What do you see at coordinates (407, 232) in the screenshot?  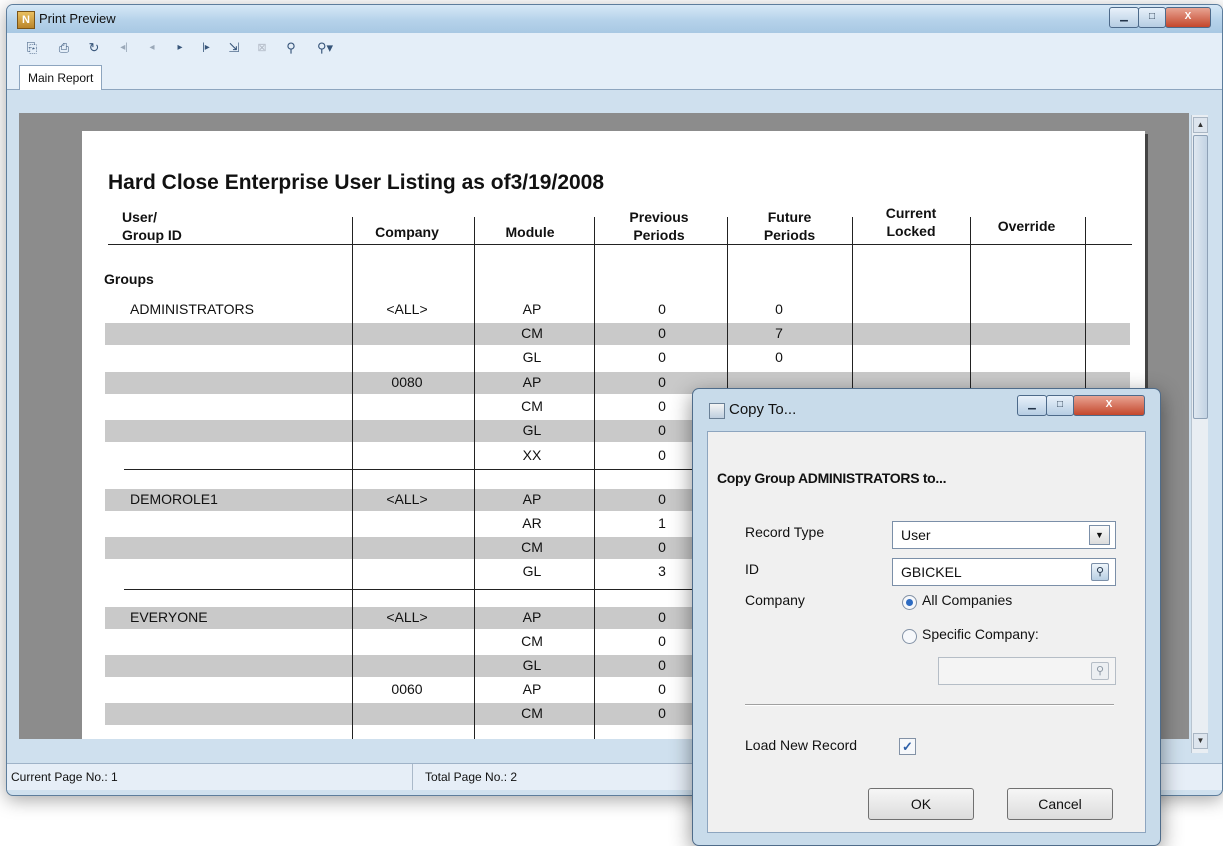 I see `col-company: Company` at bounding box center [407, 232].